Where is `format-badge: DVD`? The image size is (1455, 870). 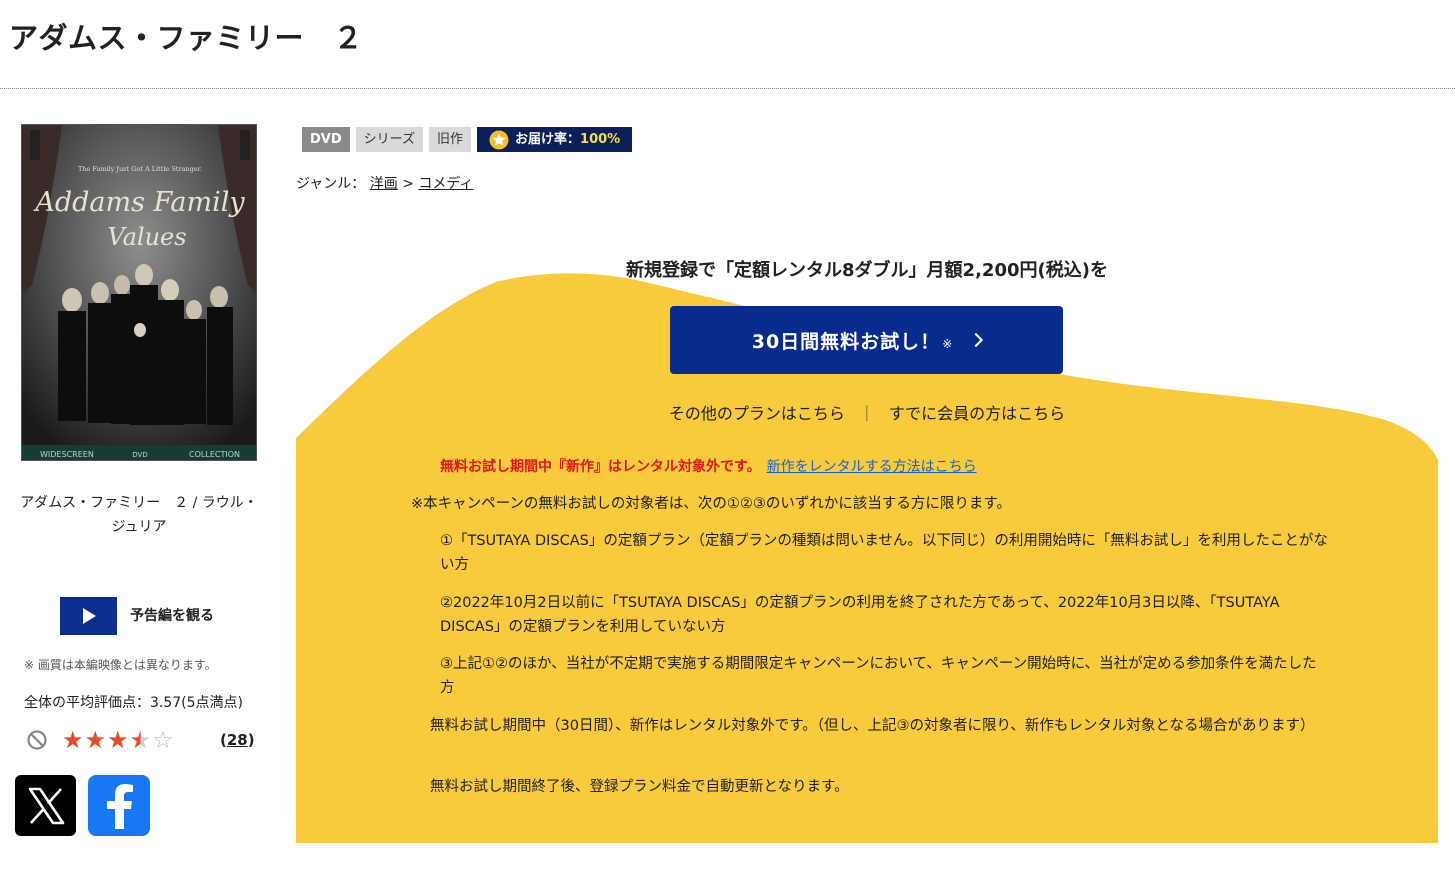
format-badge: DVD is located at coordinates (326, 139).